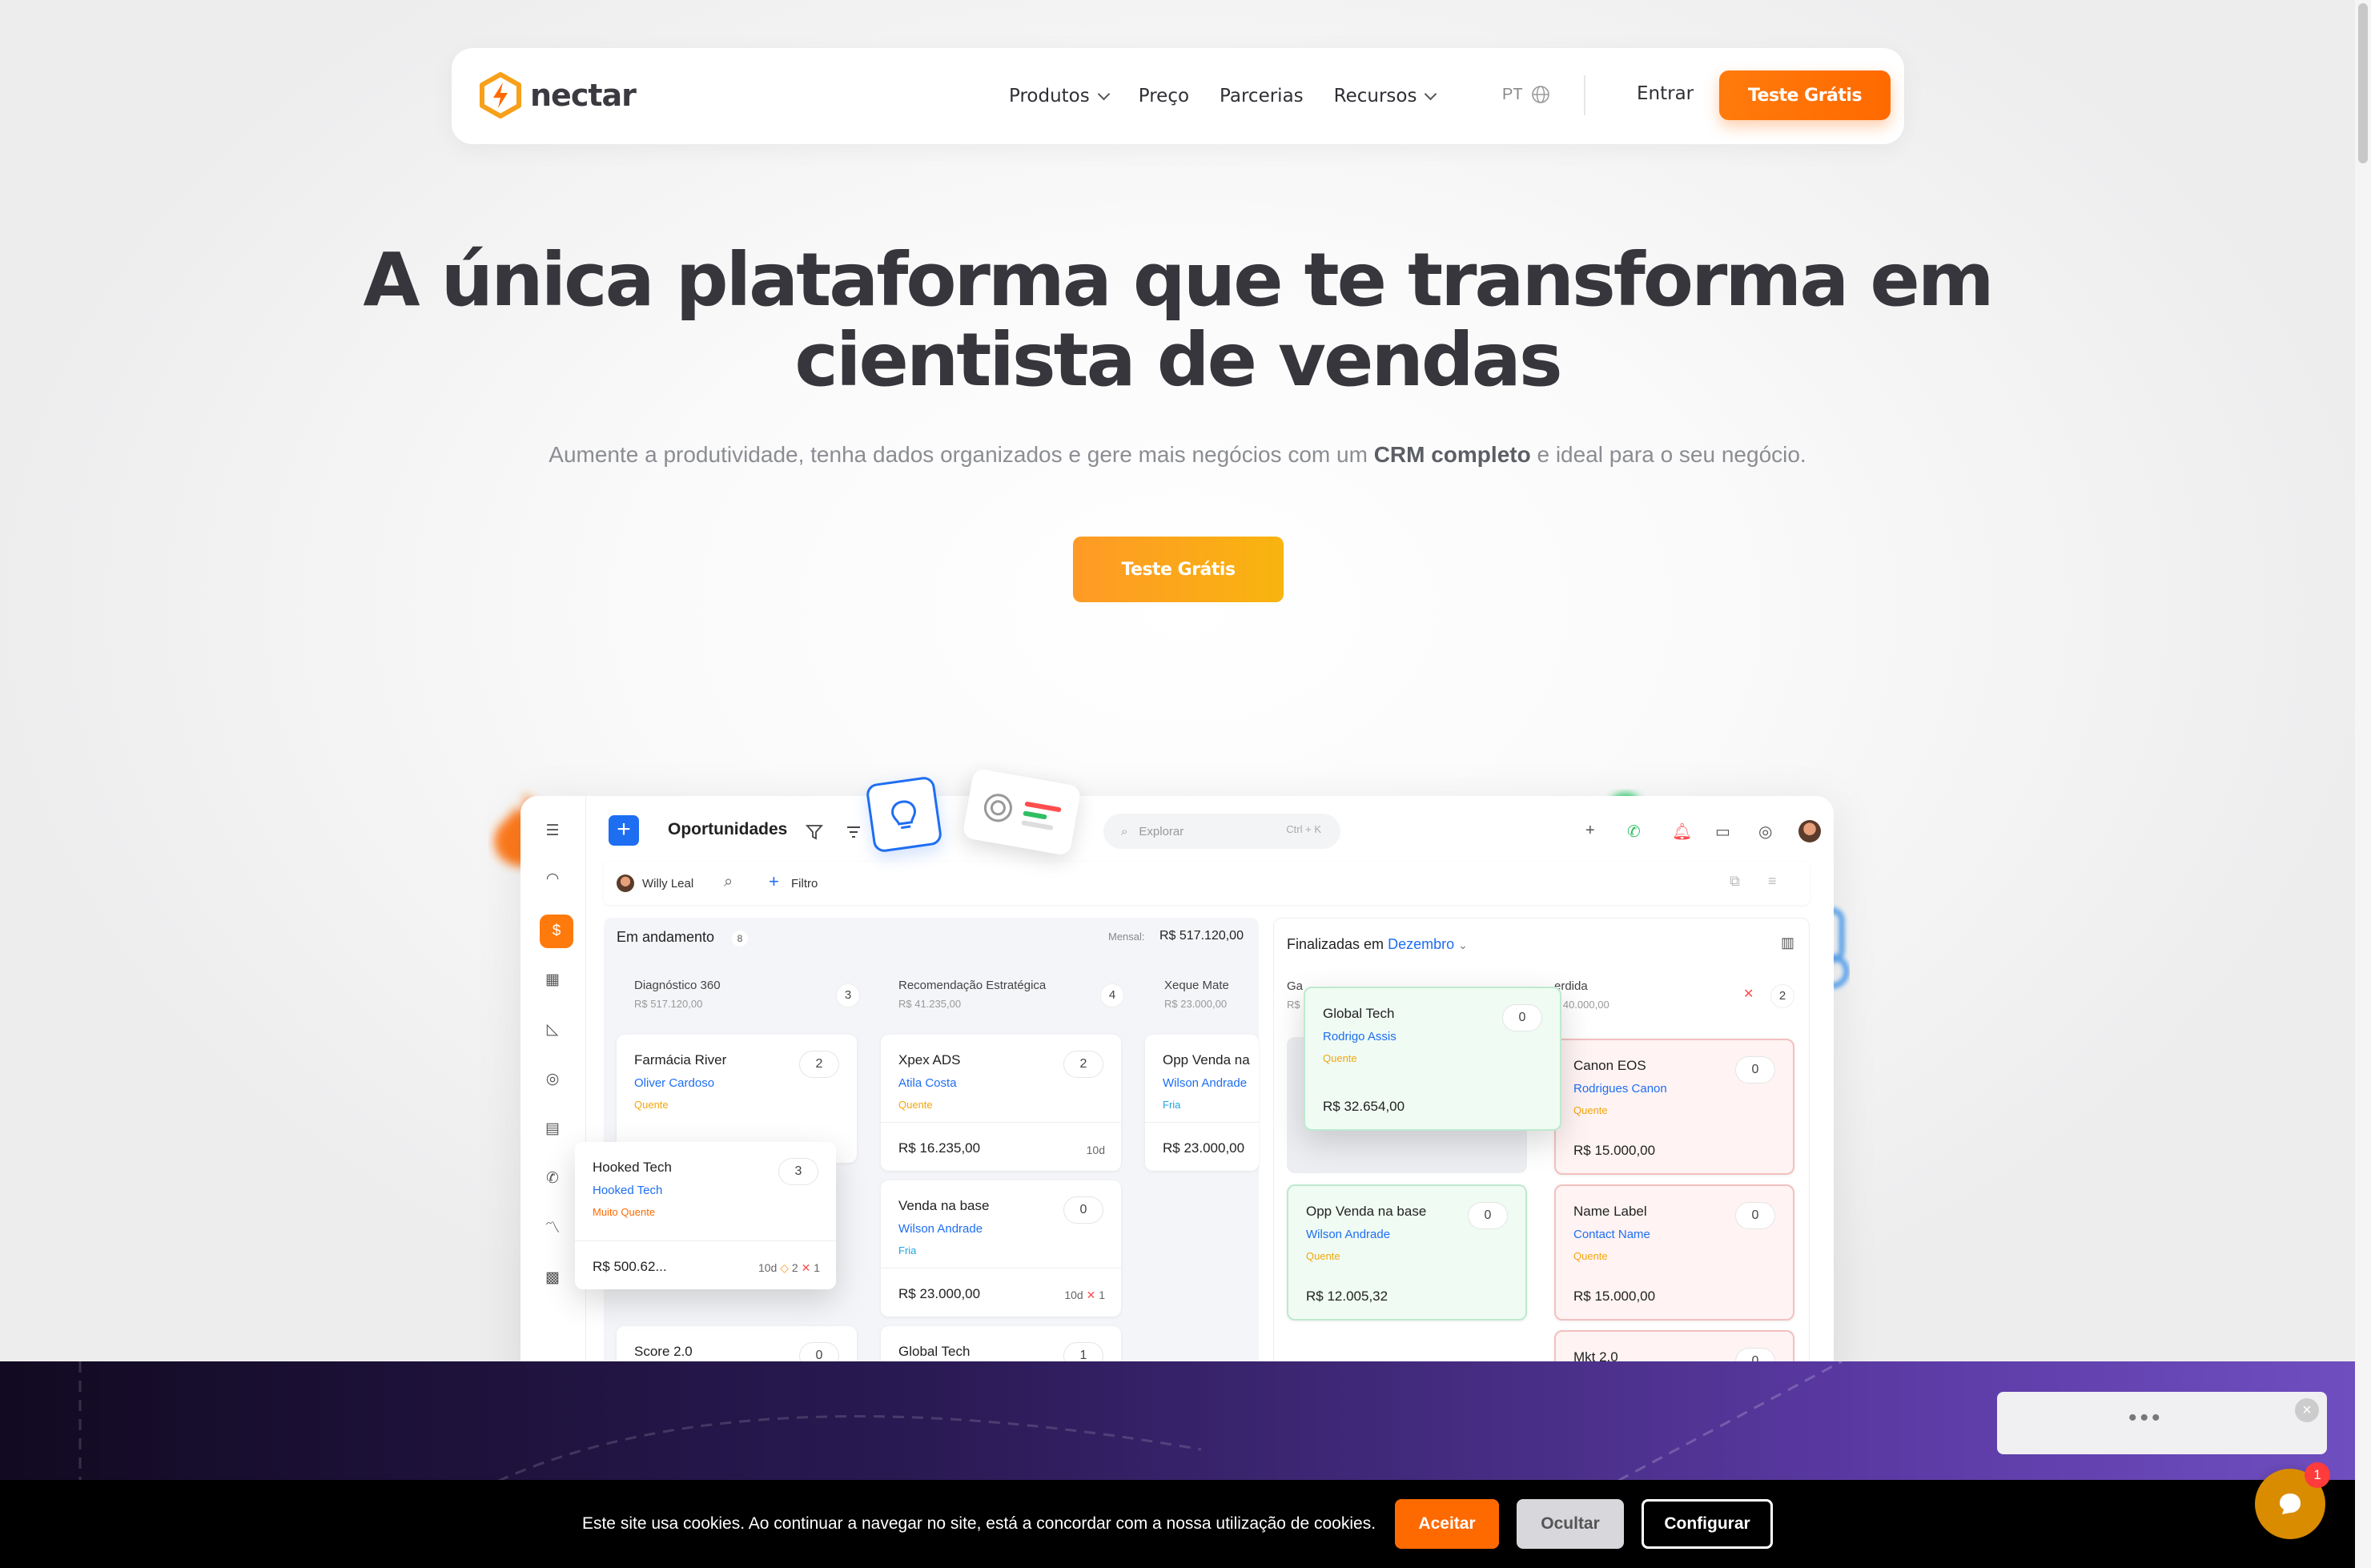 The width and height of the screenshot is (2371, 1568). Describe the element at coordinates (1037, 825) in the screenshot. I see `score-bar-grey` at that location.